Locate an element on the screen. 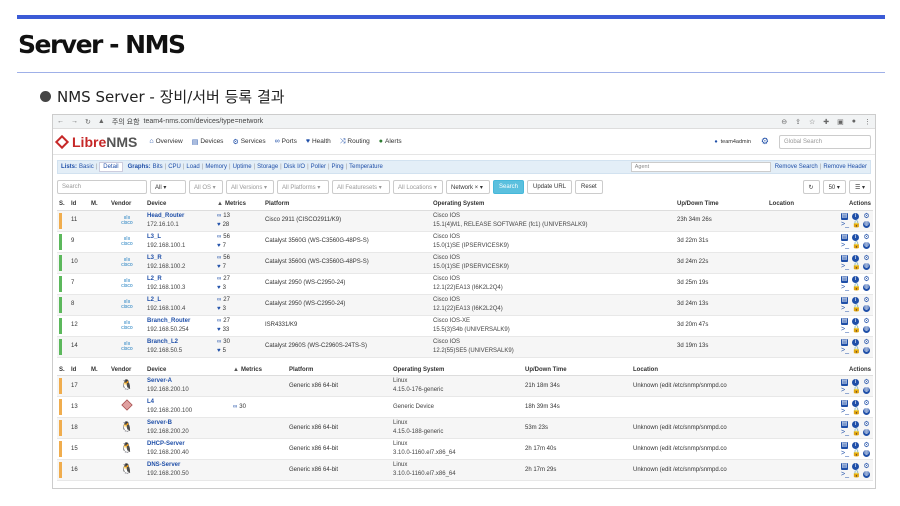 The image size is (900, 506). back-icon: ← is located at coordinates (60, 121).